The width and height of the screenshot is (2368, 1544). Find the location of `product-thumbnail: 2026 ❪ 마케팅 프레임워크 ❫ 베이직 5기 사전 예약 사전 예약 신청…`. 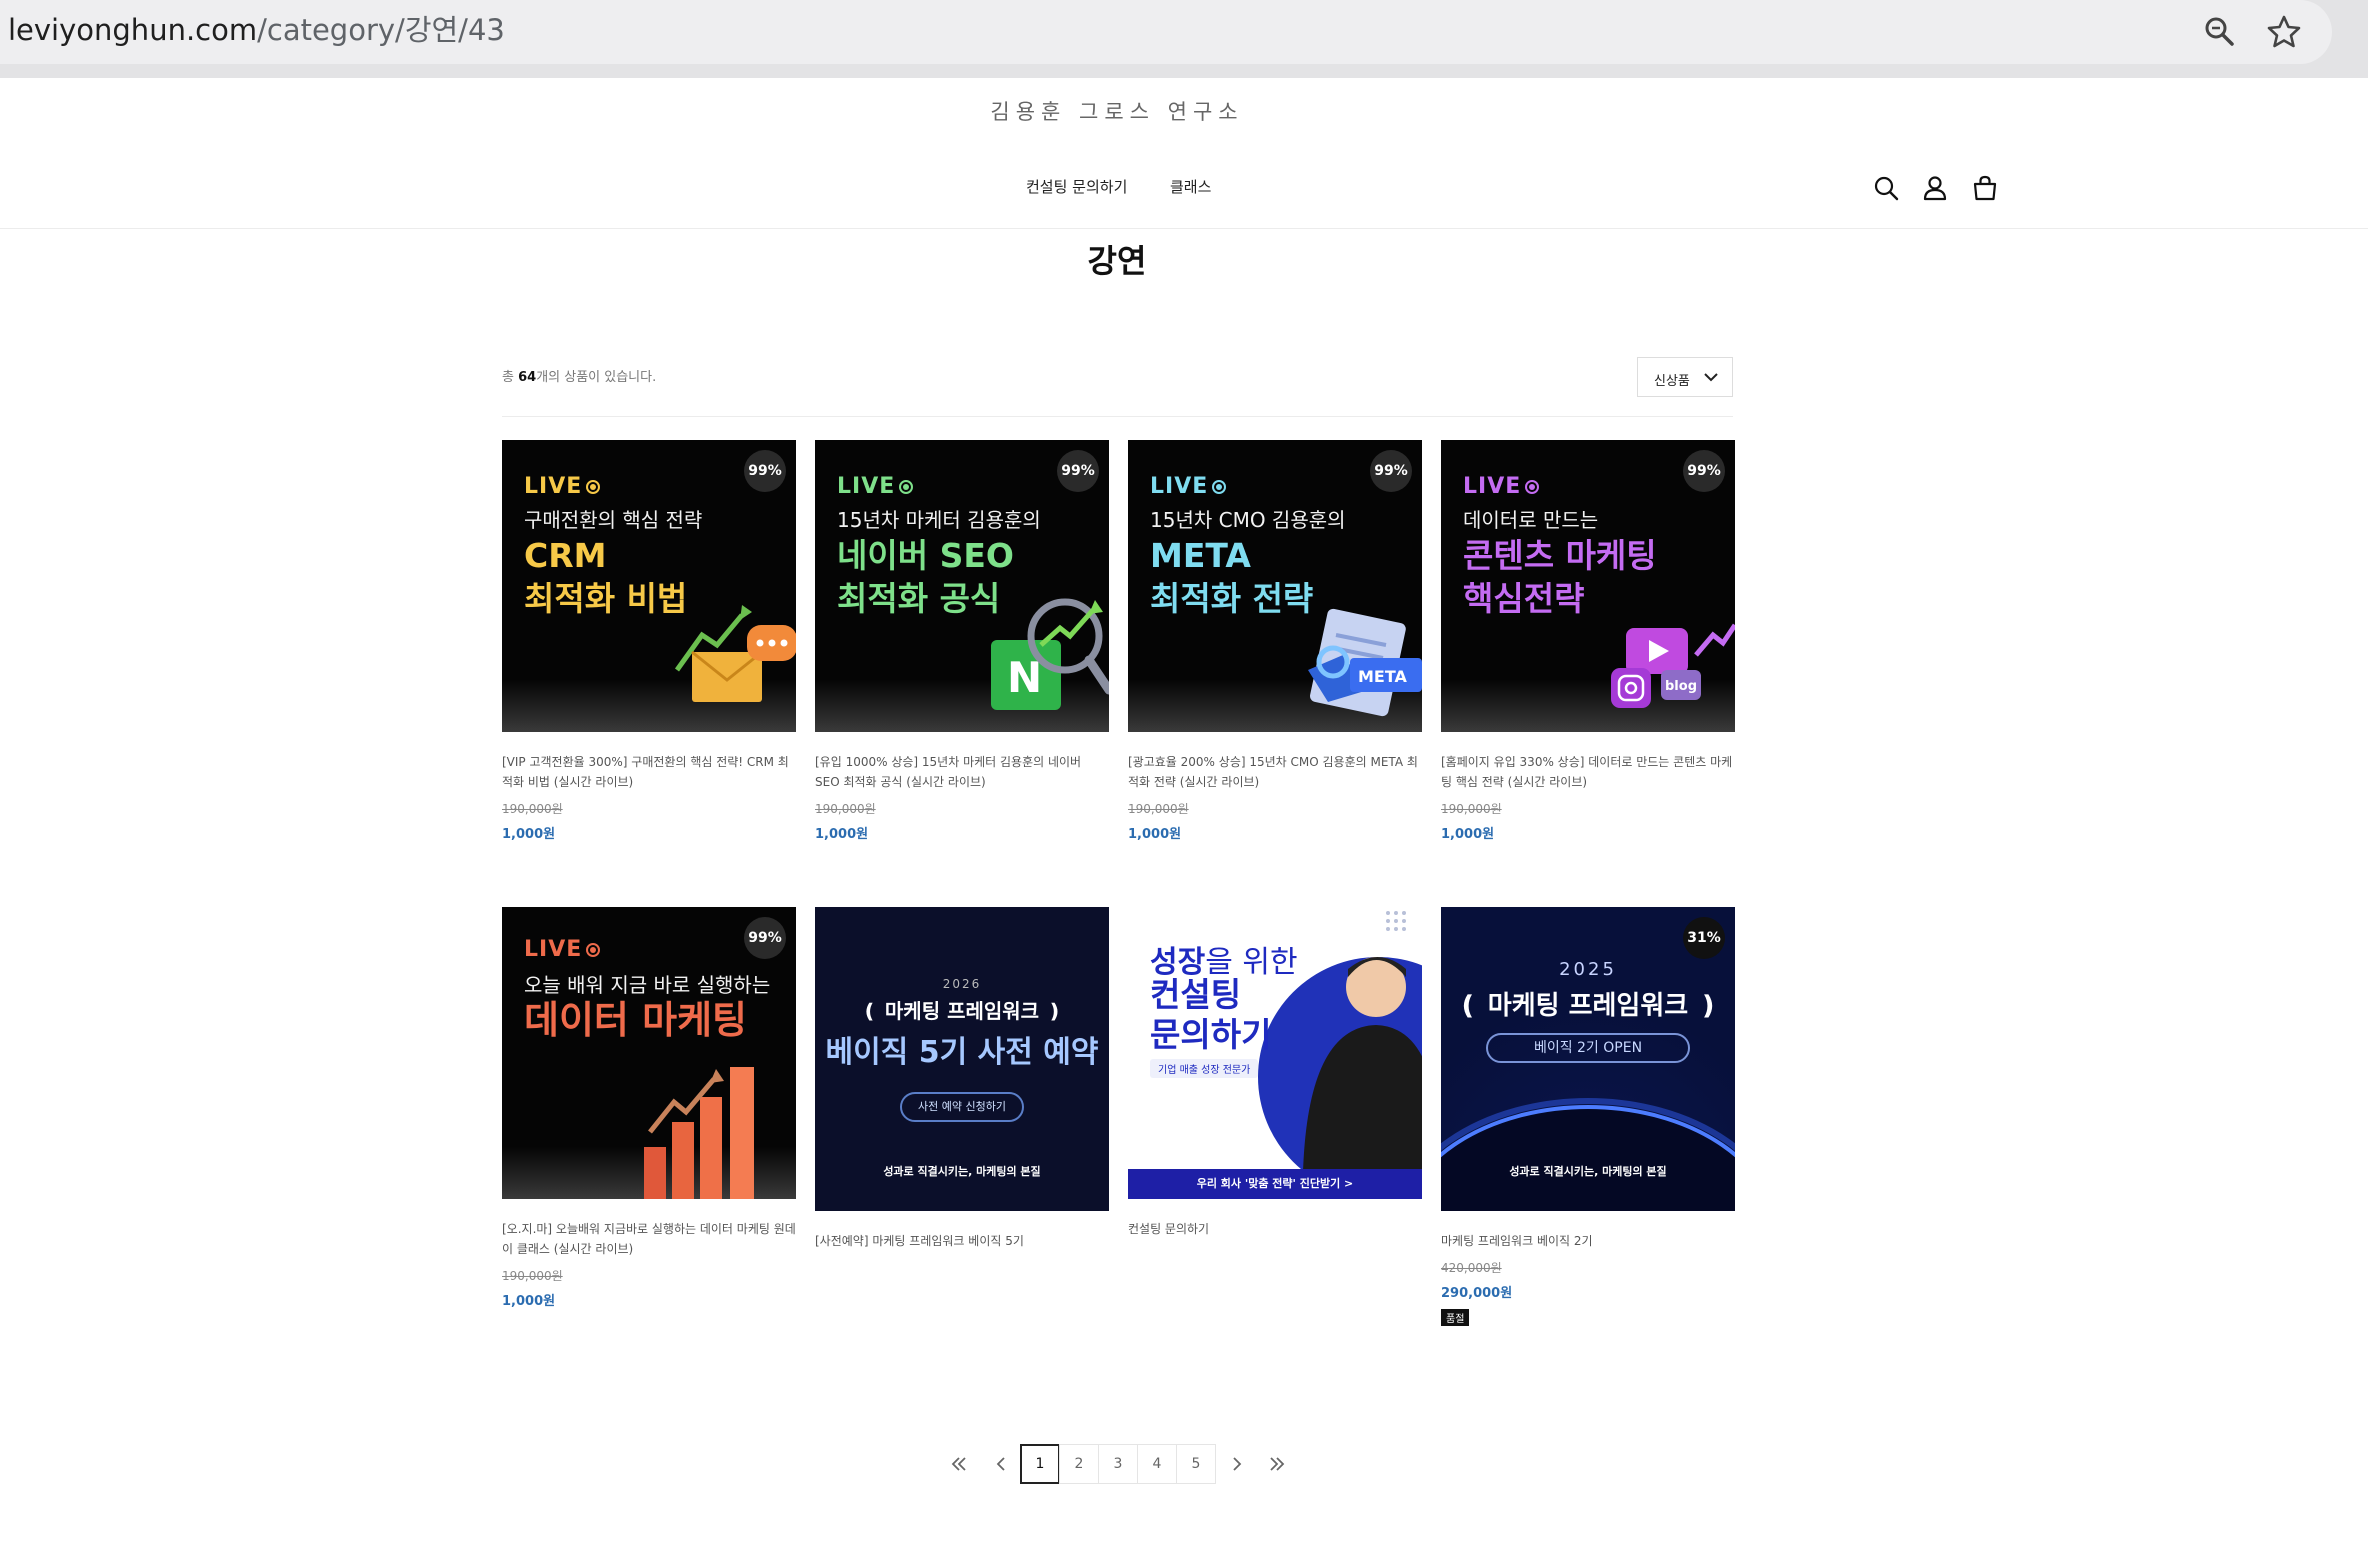

product-thumbnail: 2026 ❪ 마케팅 프레임워크 ❫ 베이직 5기 사전 예약 사전 예약 신청… is located at coordinates (962, 1059).